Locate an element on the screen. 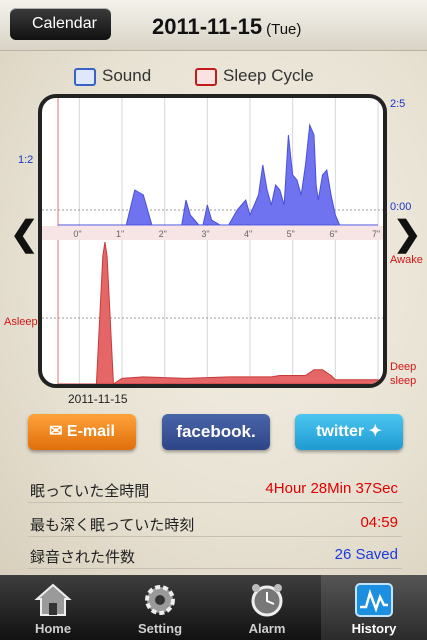 The height and width of the screenshot is (640, 427). hour-tick-label: 6" is located at coordinates (333, 234).